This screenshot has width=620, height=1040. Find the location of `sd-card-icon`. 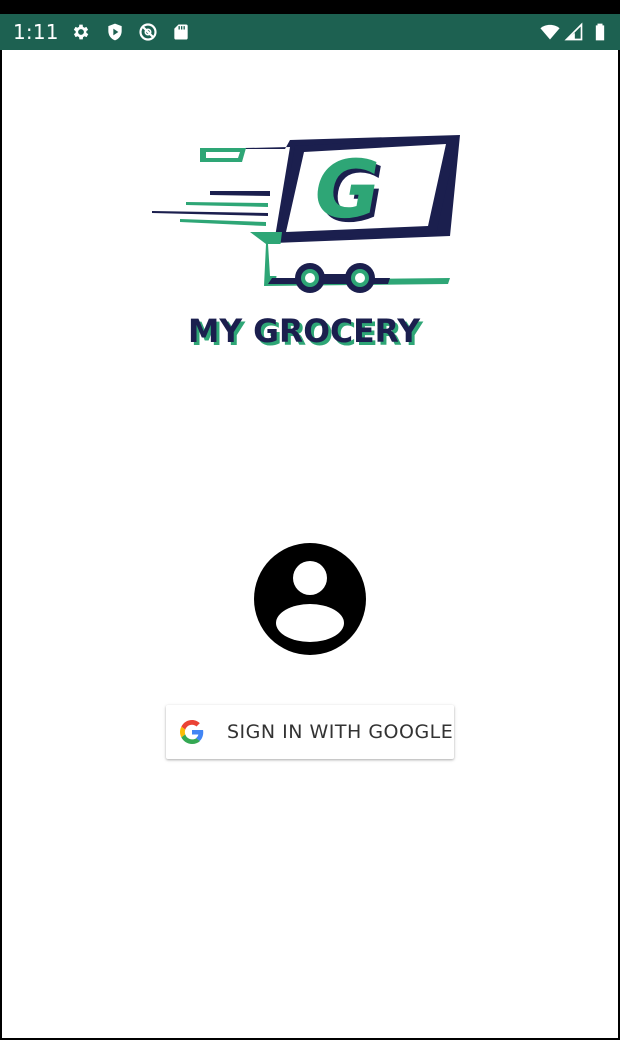

sd-card-icon is located at coordinates (181, 32).